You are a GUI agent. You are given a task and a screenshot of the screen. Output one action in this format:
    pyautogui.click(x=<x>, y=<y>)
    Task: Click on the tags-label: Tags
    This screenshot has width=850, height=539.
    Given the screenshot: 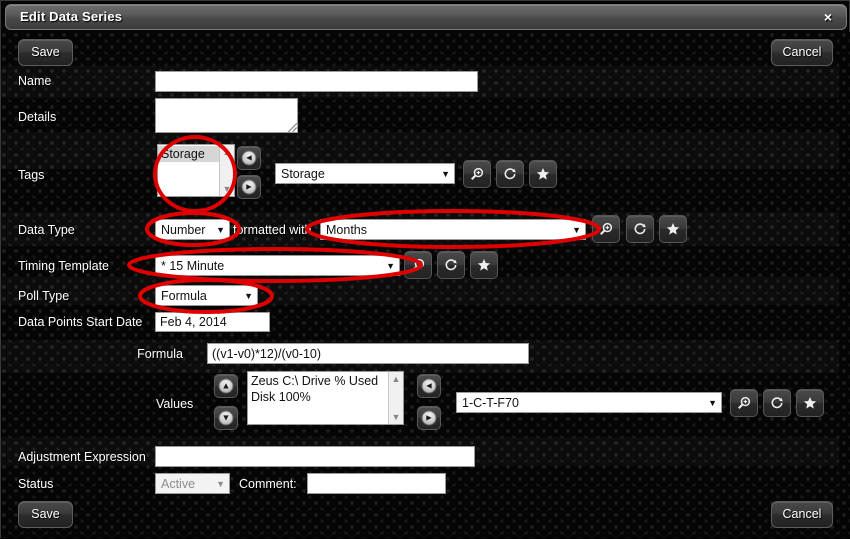 What is the action you would take?
    pyautogui.click(x=31, y=175)
    